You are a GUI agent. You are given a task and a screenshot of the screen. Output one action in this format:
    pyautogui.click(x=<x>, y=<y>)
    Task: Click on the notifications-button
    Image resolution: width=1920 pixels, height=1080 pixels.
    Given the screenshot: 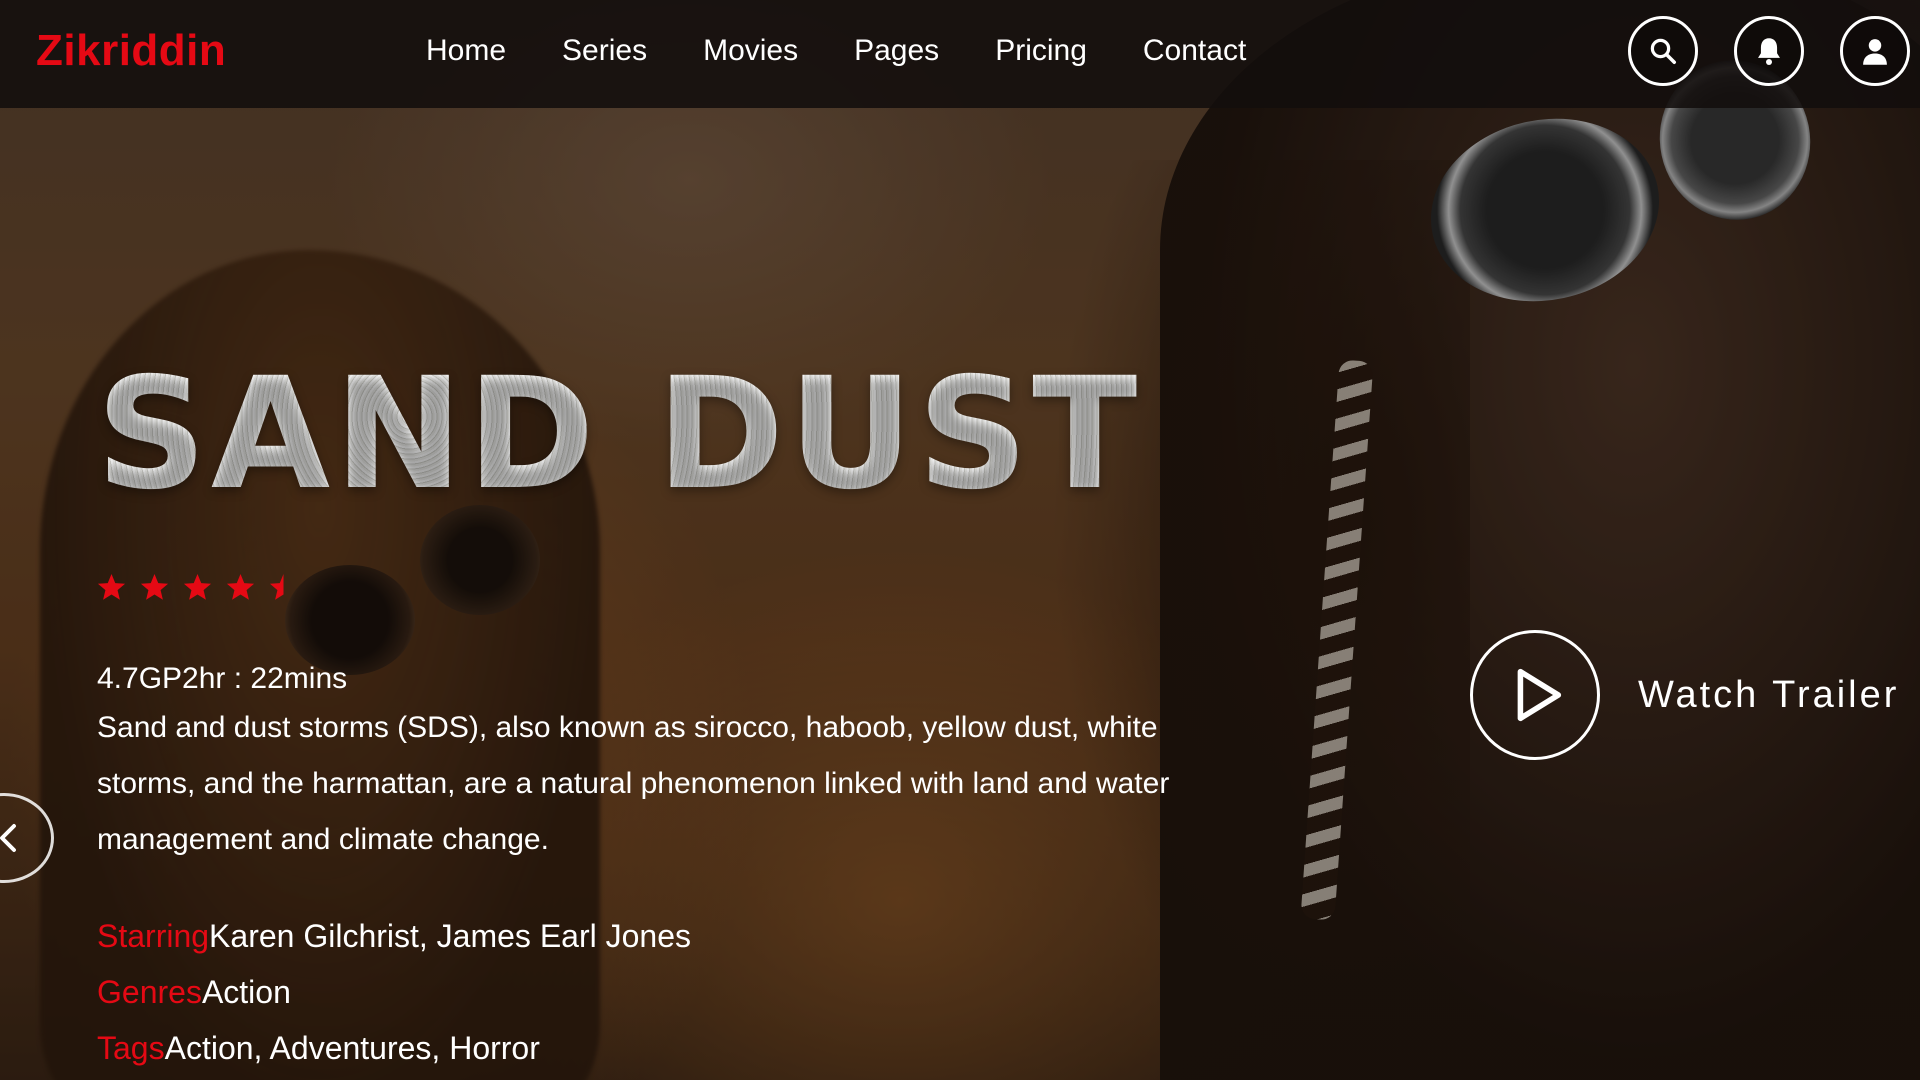 What is the action you would take?
    pyautogui.click(x=1769, y=51)
    